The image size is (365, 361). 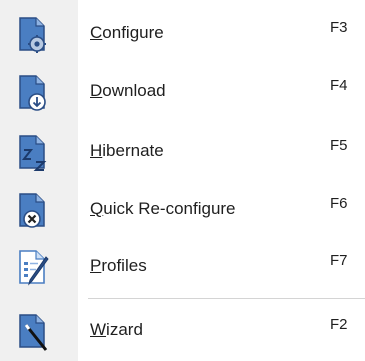 I want to click on doc-download-icon, so click(x=32, y=93).